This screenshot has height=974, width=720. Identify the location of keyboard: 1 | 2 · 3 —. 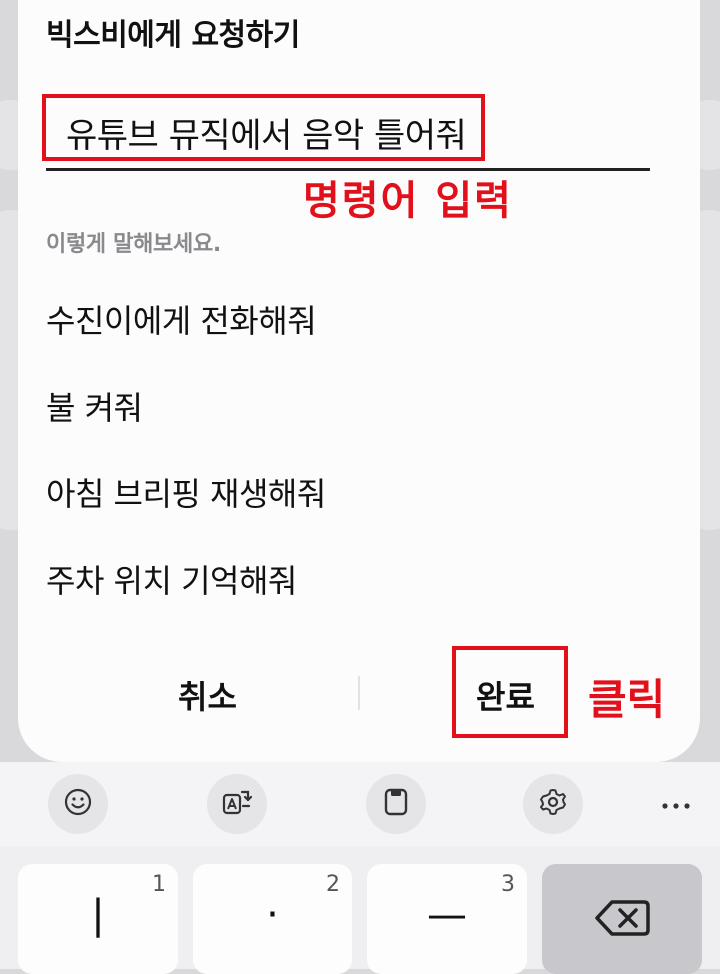
(360, 910).